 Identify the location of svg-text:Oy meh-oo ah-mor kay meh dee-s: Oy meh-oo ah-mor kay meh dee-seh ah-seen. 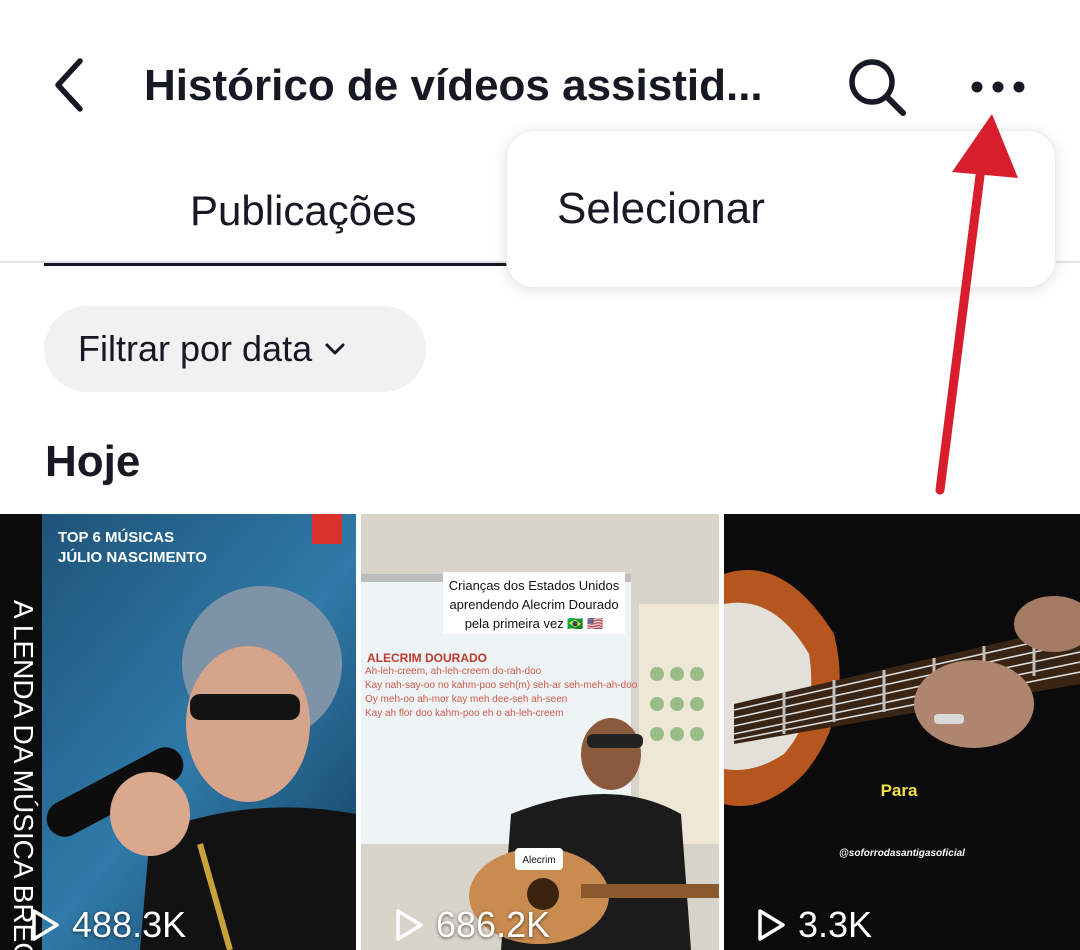
(466, 699).